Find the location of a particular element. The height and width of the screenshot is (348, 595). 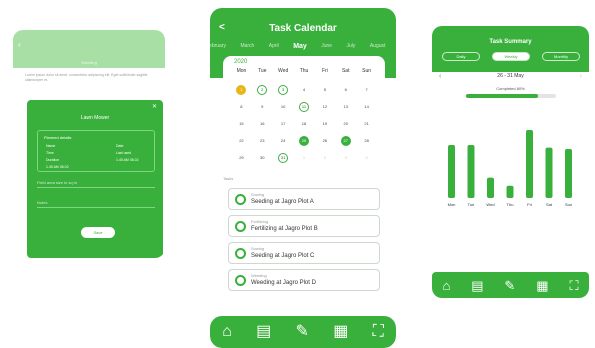

calendar-day: 12 is located at coordinates (324, 107).